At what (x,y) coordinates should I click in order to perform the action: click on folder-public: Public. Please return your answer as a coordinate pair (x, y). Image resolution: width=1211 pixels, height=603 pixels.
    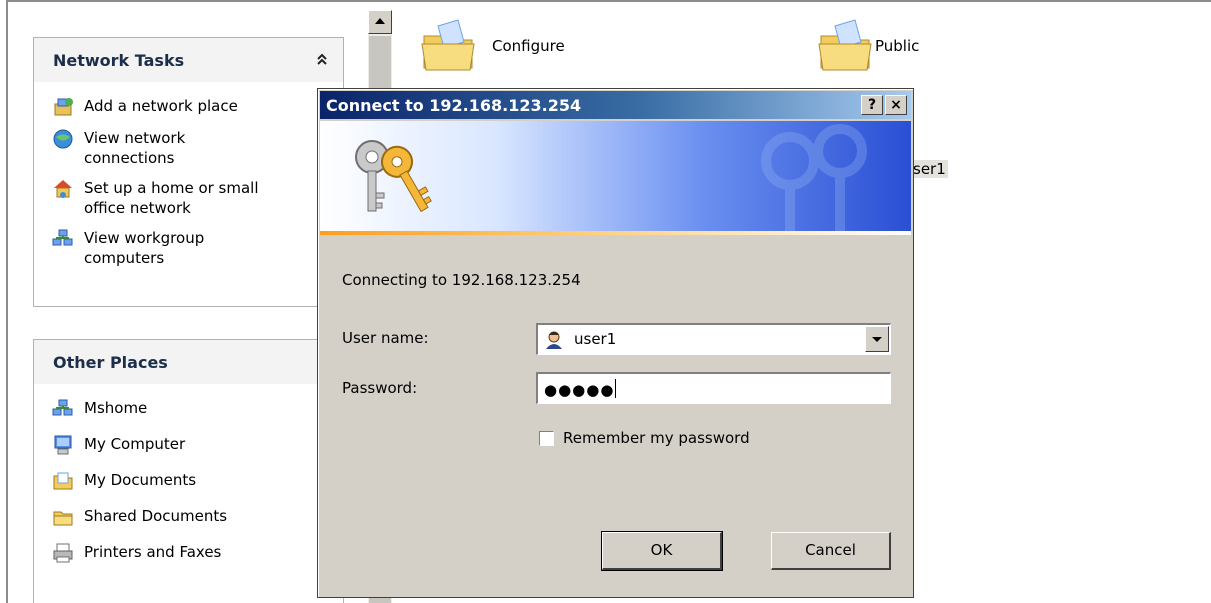
    Looking at the image, I should click on (867, 46).